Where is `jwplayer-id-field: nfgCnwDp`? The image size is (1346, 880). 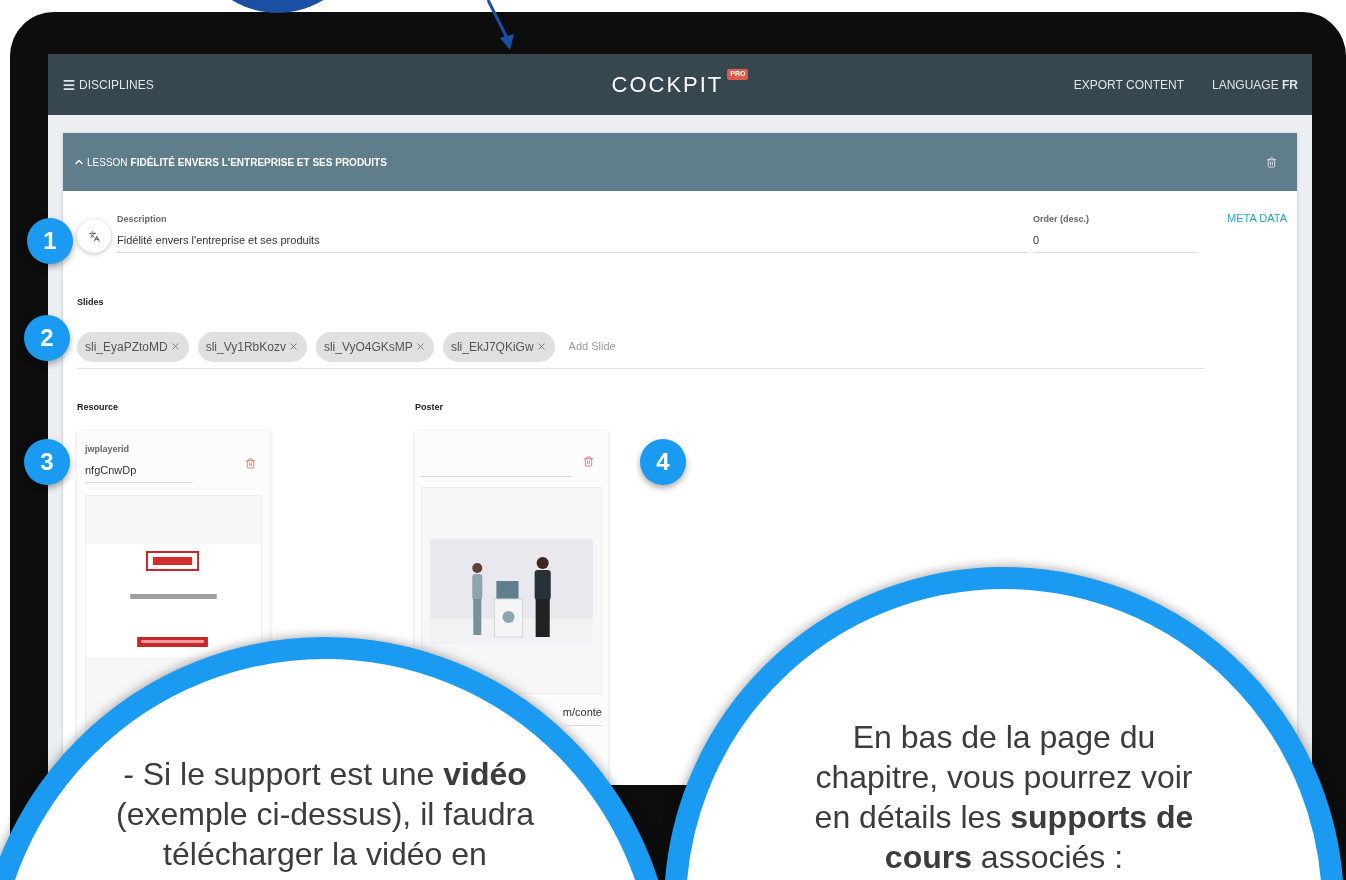 jwplayer-id-field: nfgCnwDp is located at coordinates (139, 469).